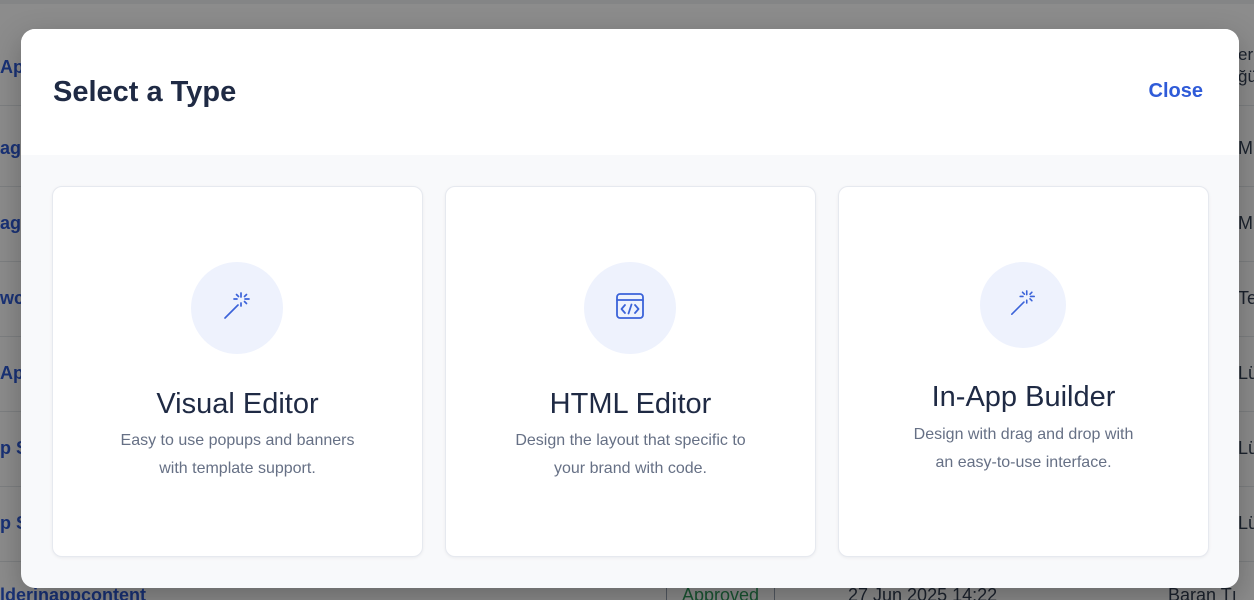 Image resolution: width=1254 pixels, height=600 pixels. What do you see at coordinates (237, 404) in the screenshot?
I see `card-title: Visual Editor` at bounding box center [237, 404].